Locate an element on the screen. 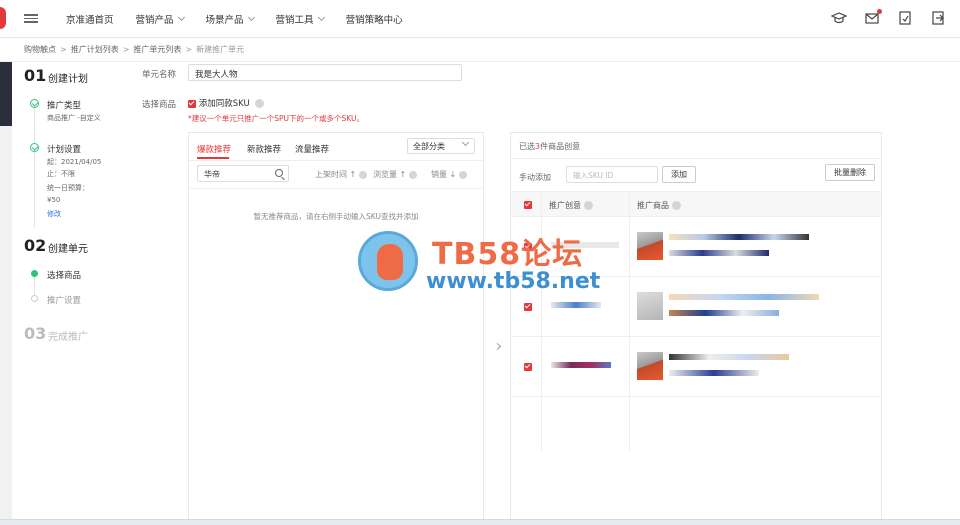 This screenshot has height=525, width=960. manual-add-label: 手动添加 is located at coordinates (535, 177).